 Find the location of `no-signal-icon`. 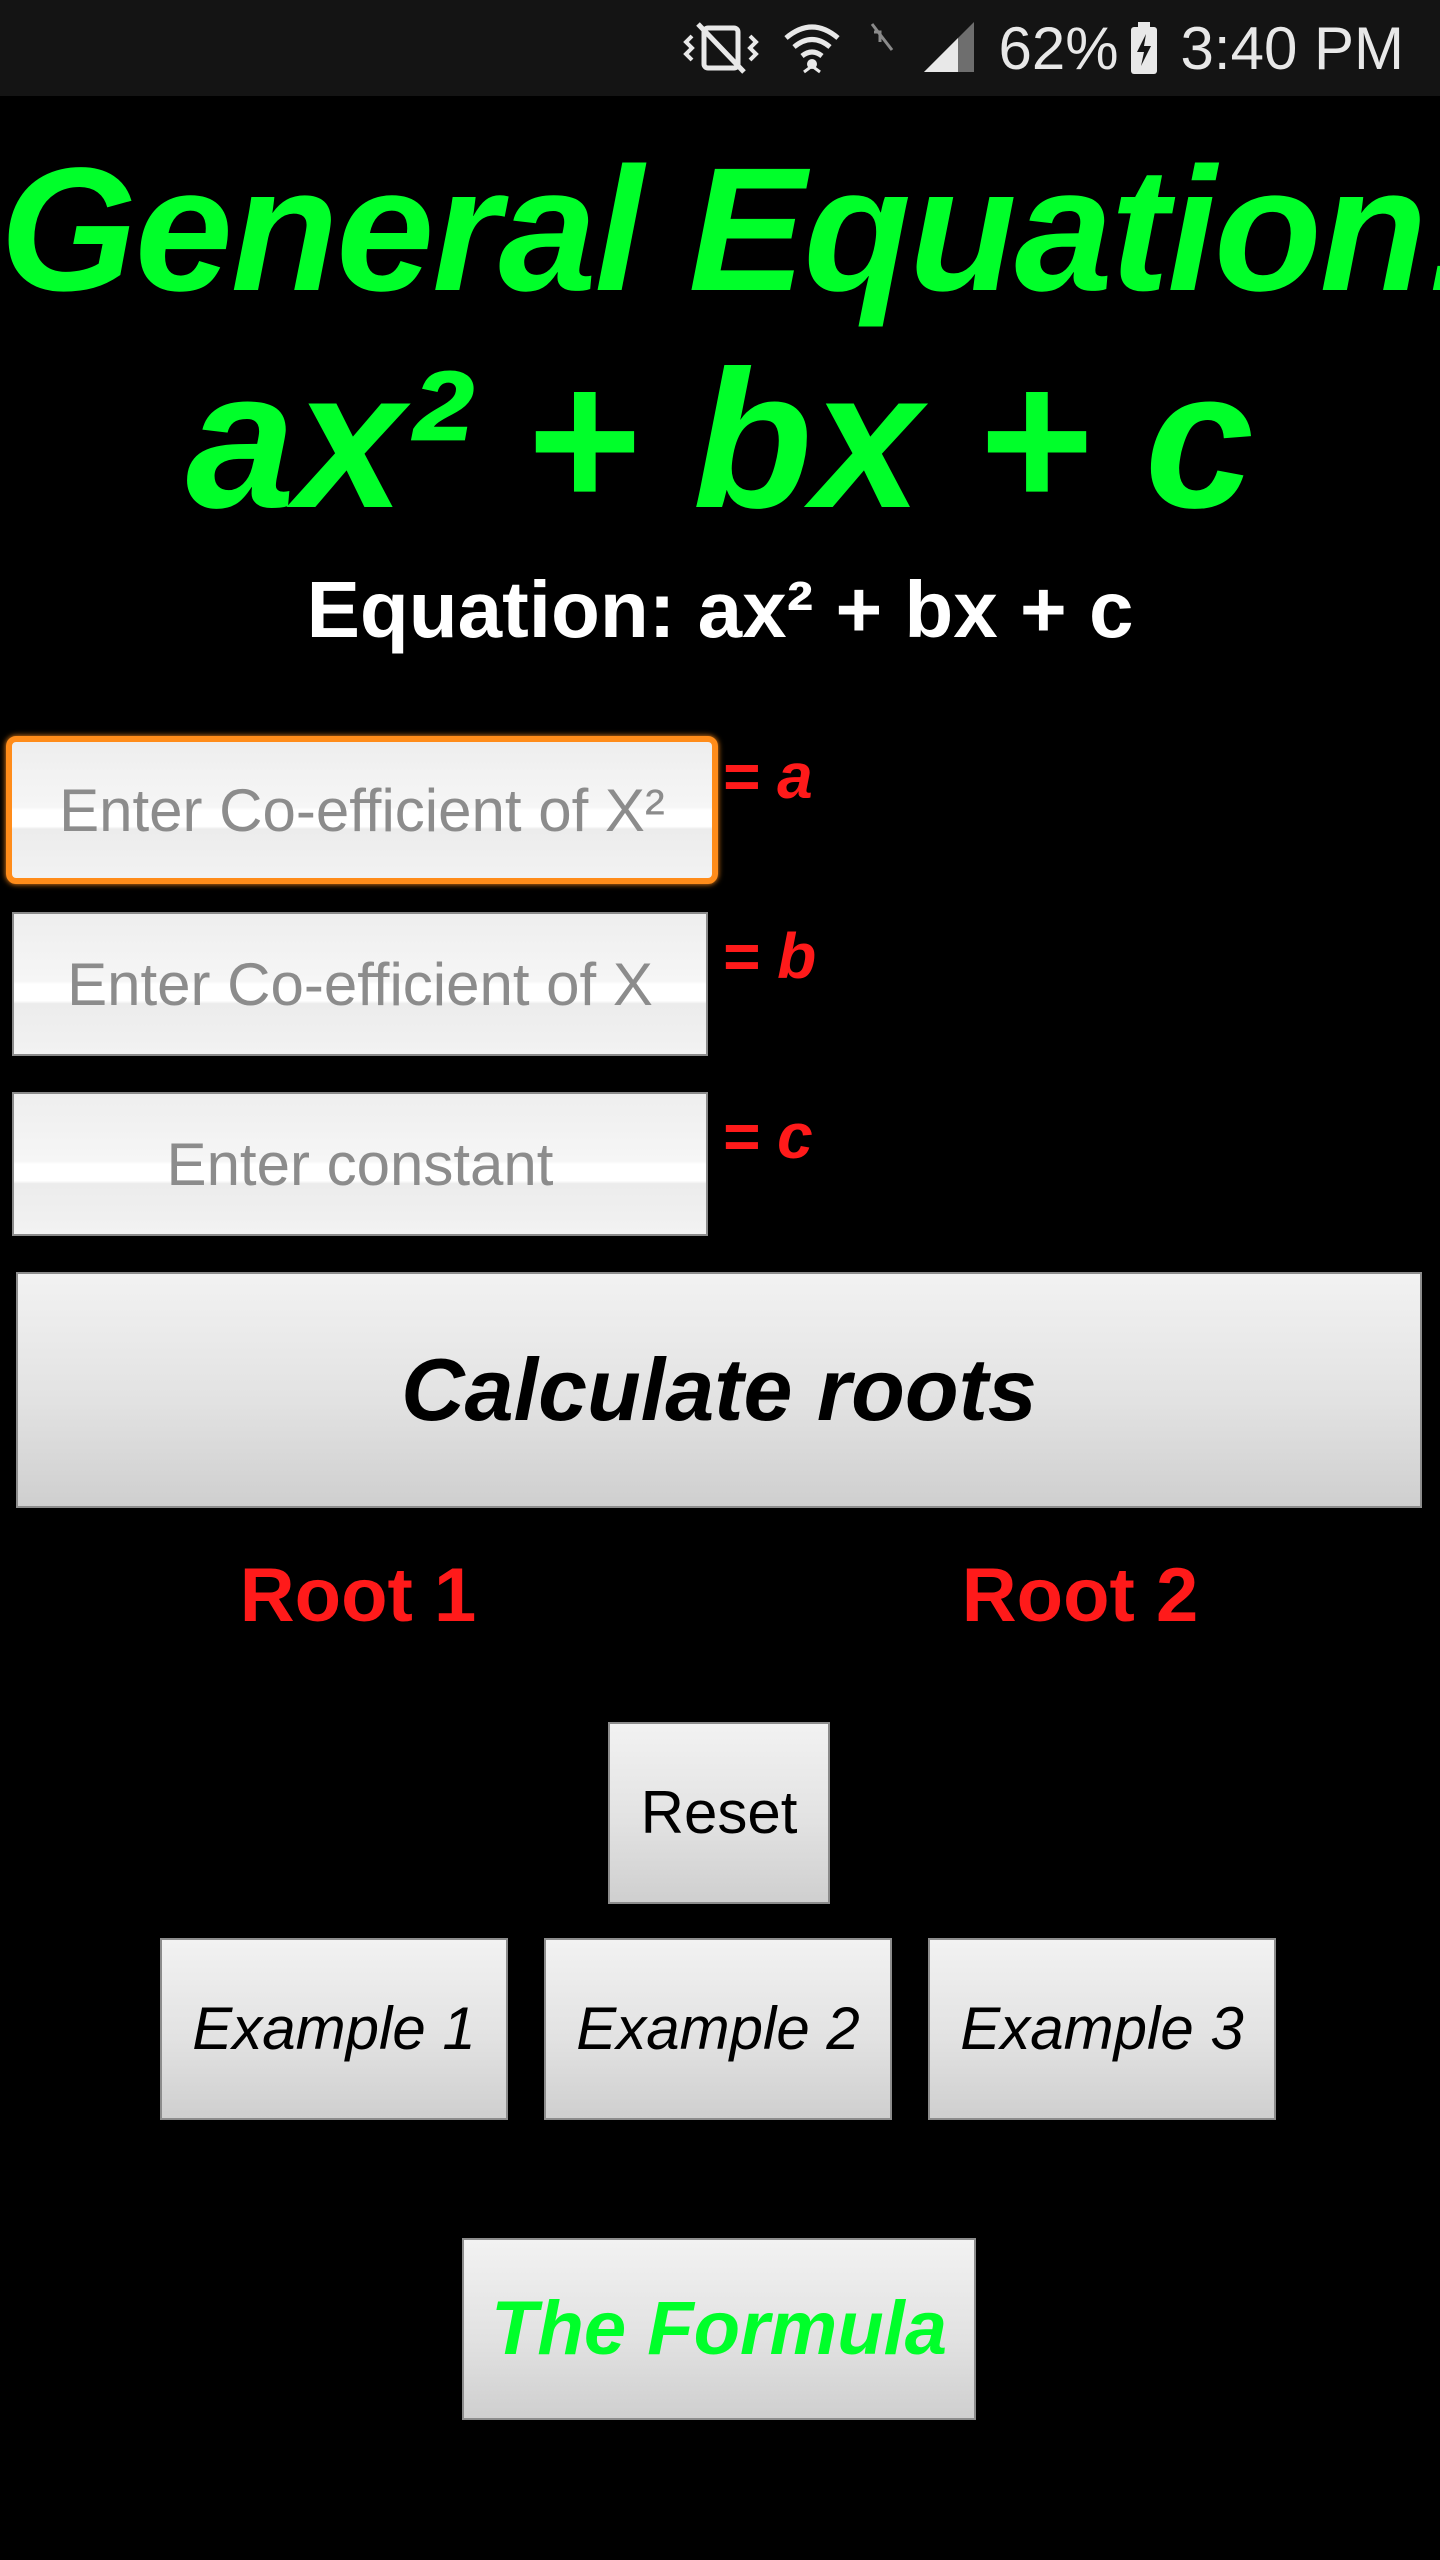

no-signal-icon is located at coordinates (882, 48).